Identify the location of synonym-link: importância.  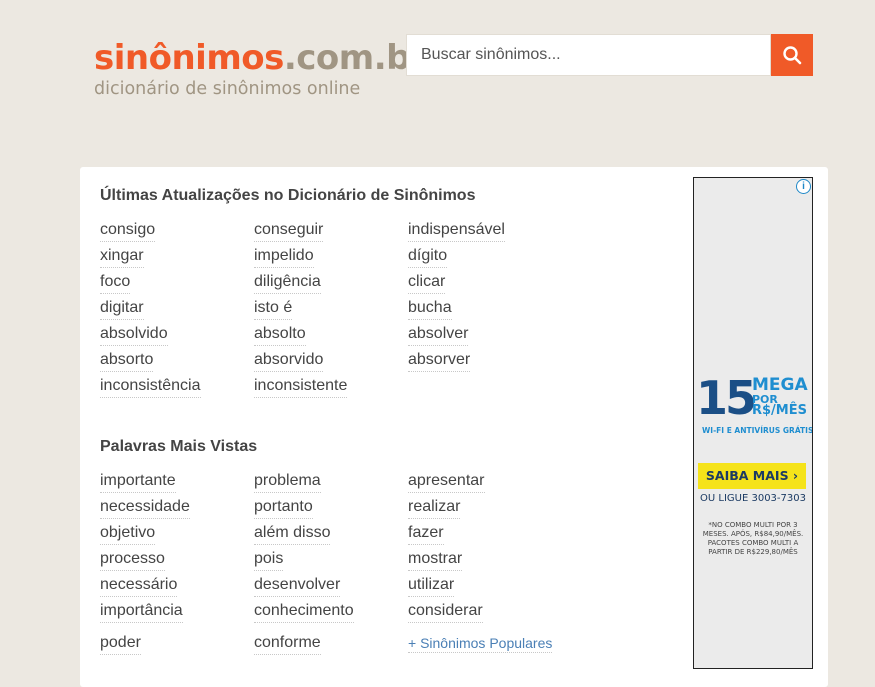
(141, 612).